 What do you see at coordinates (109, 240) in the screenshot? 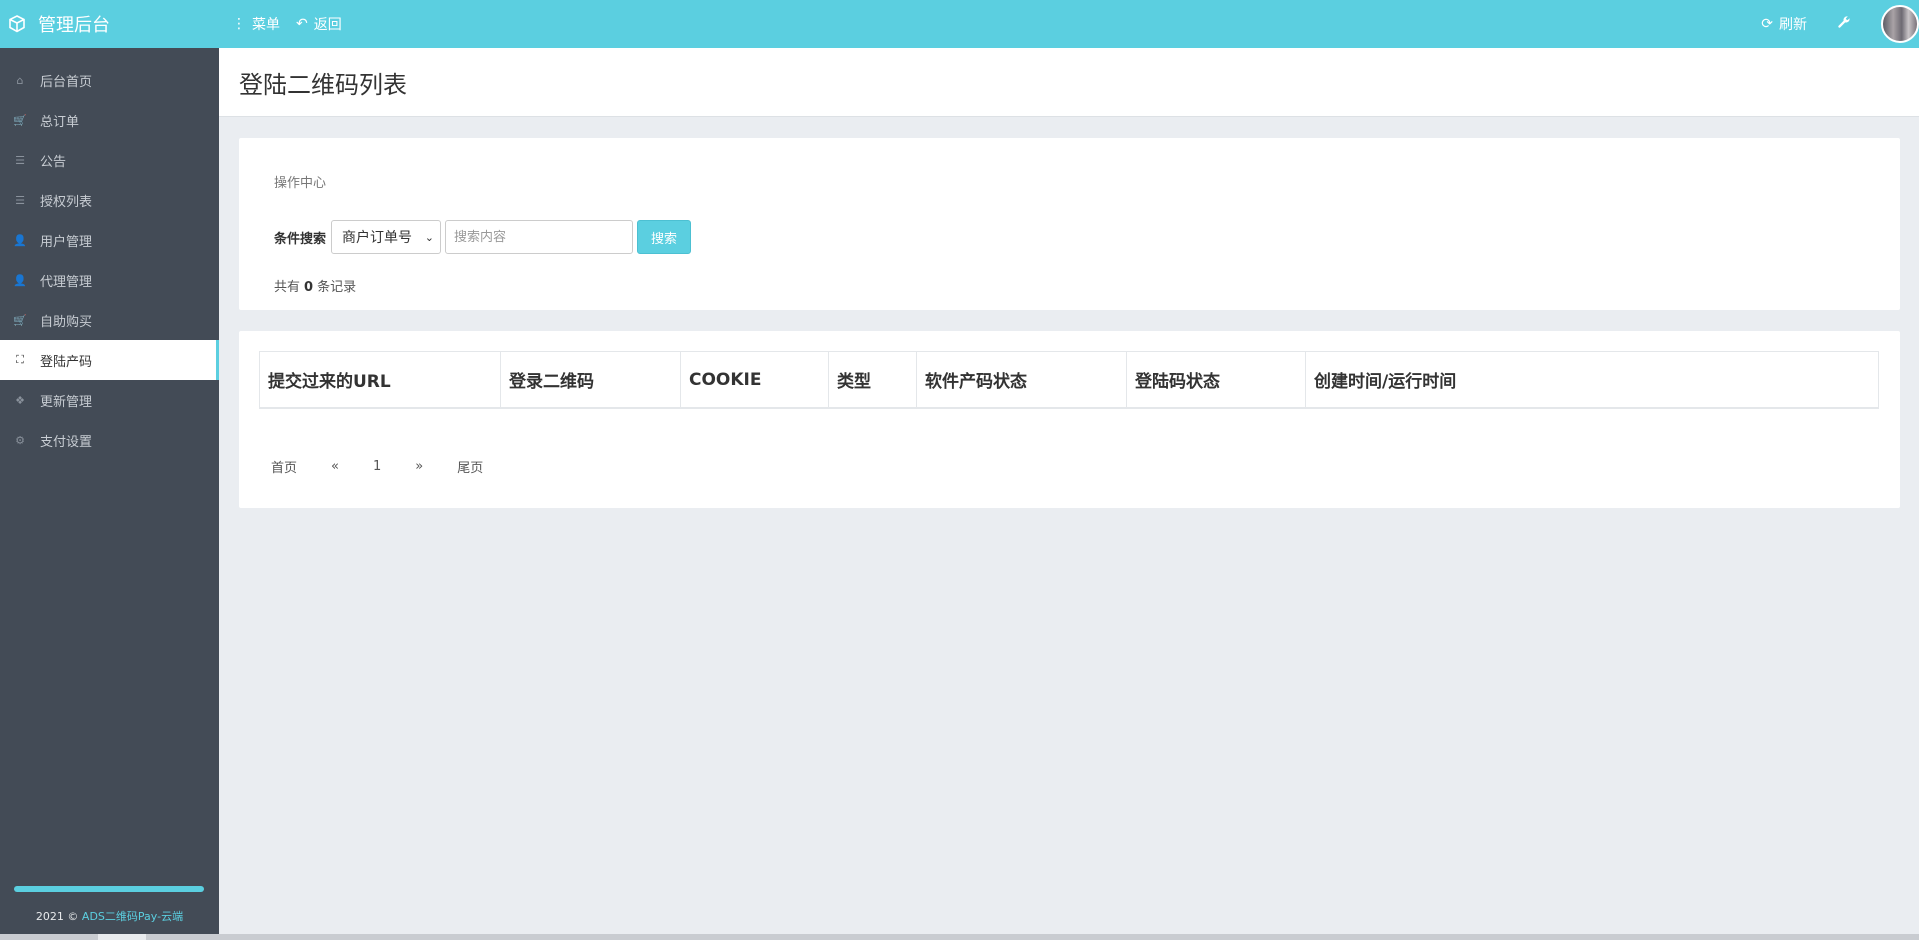
I see `sidebar-item-4: 👤 用户管理` at bounding box center [109, 240].